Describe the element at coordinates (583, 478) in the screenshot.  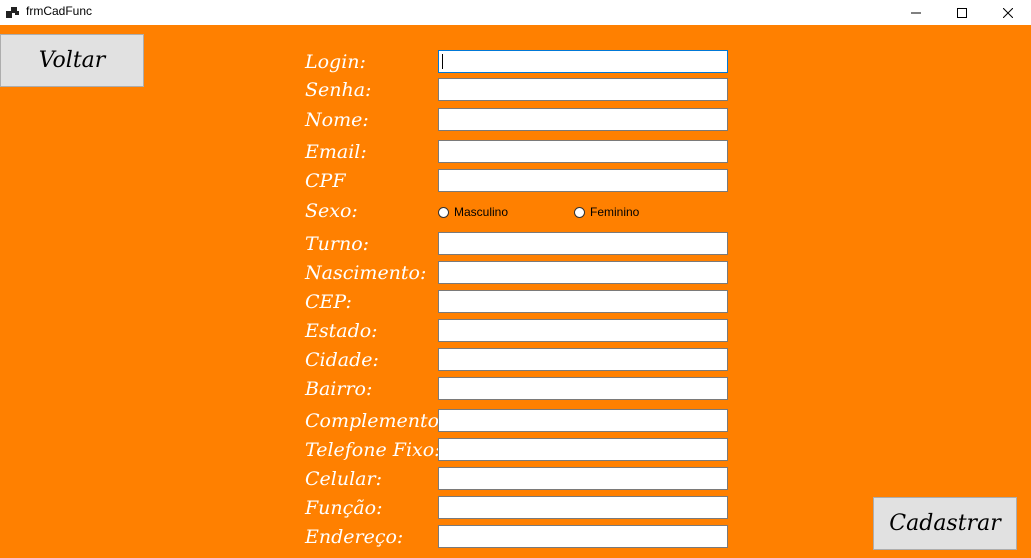
I see `celular-input` at that location.